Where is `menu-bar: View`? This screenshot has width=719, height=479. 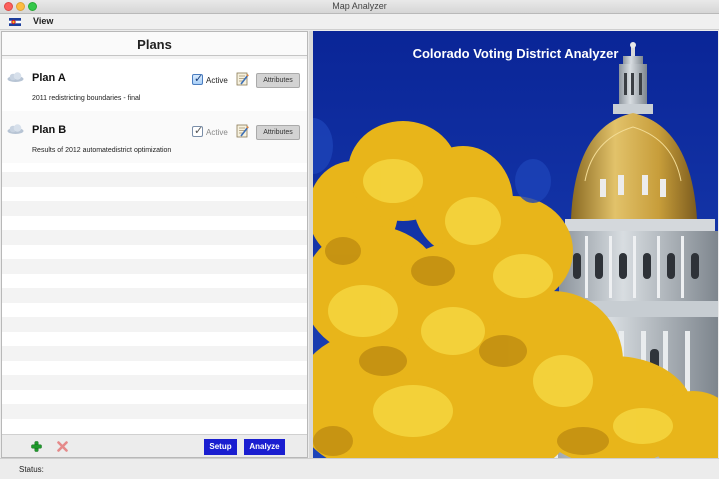 menu-bar: View is located at coordinates (359, 22).